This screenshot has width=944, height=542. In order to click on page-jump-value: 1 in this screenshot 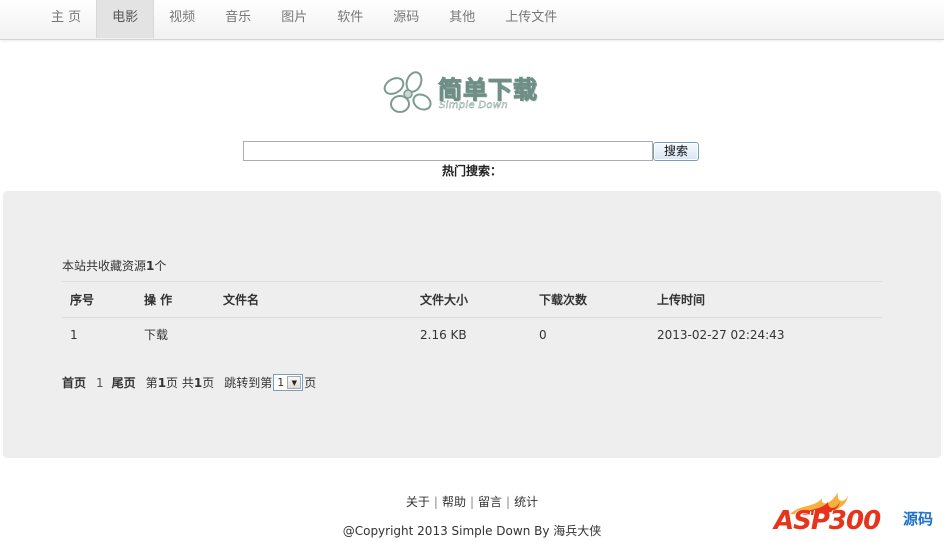, I will do `click(281, 382)`.